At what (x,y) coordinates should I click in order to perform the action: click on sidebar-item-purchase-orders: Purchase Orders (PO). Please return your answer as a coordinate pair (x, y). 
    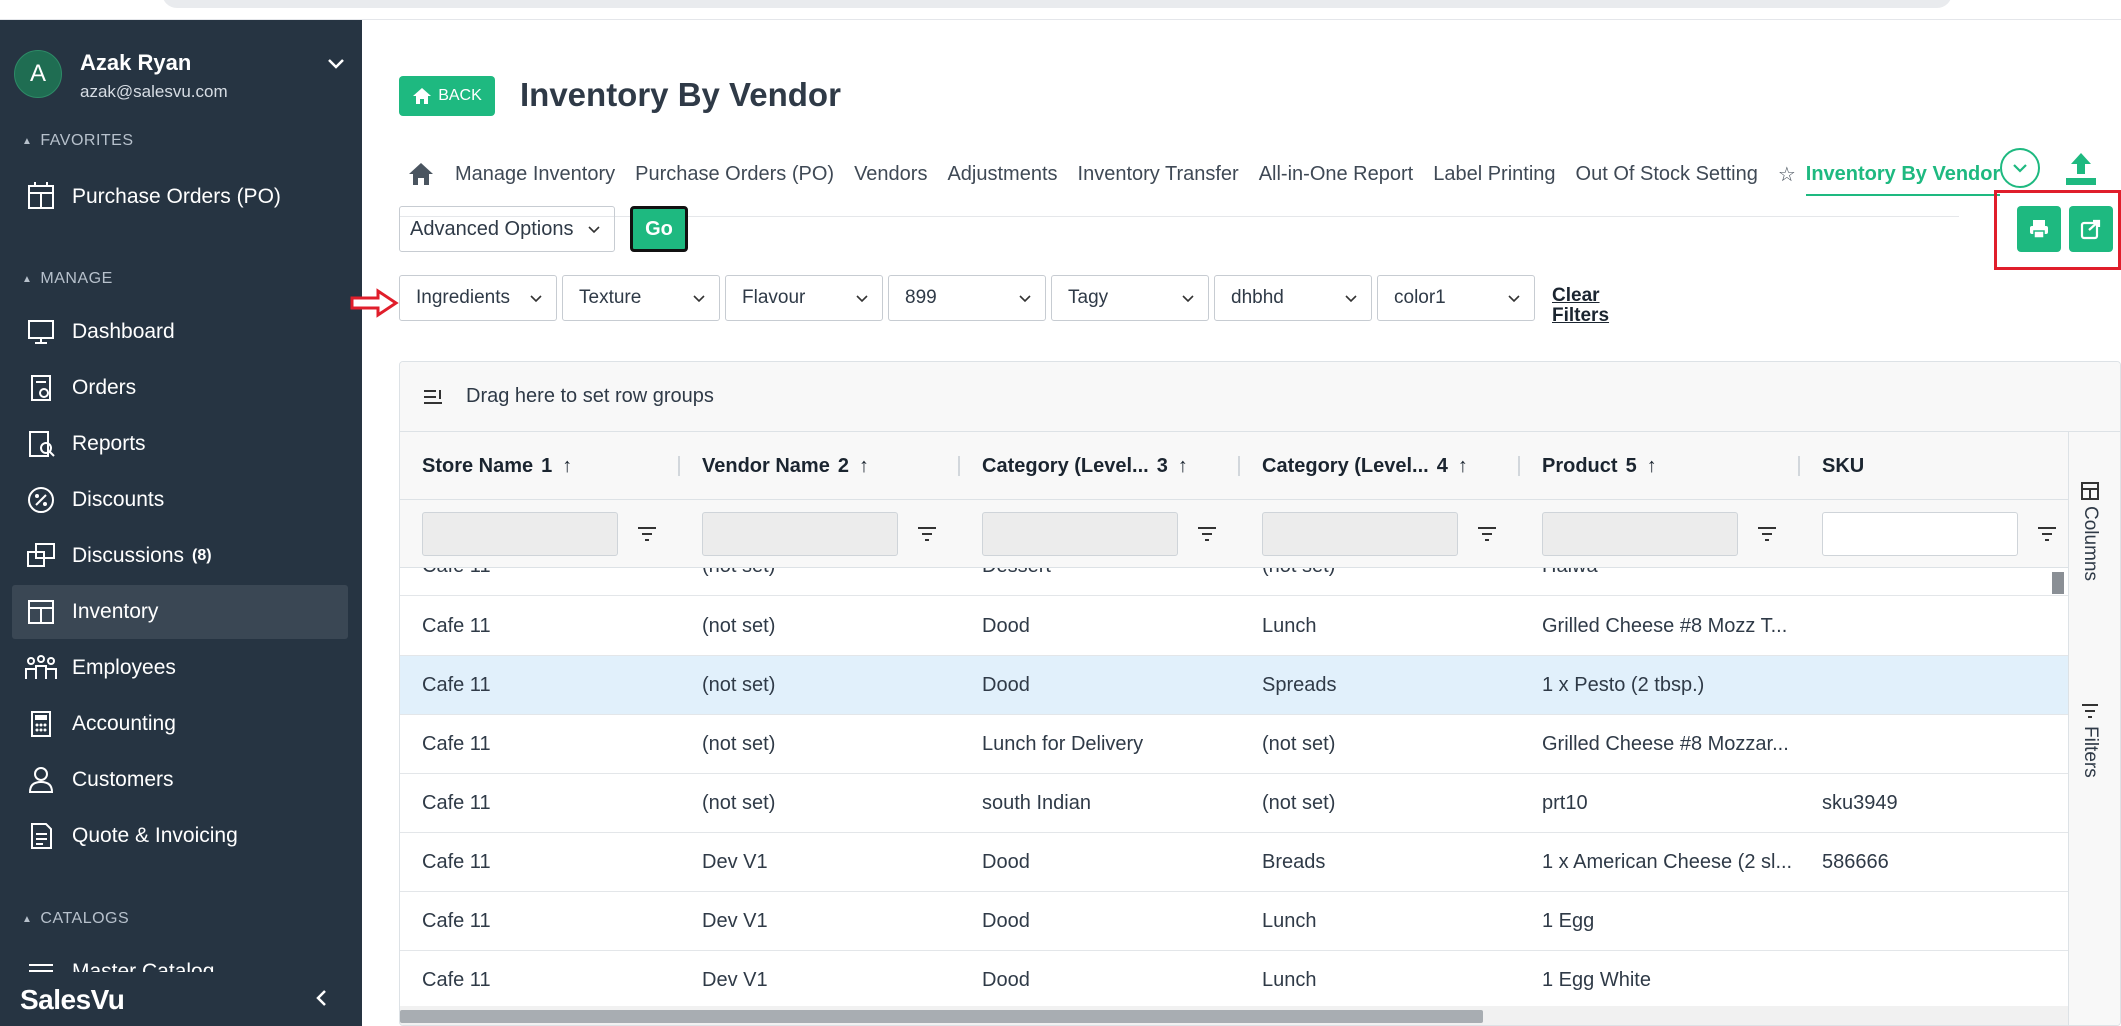
    Looking at the image, I should click on (180, 197).